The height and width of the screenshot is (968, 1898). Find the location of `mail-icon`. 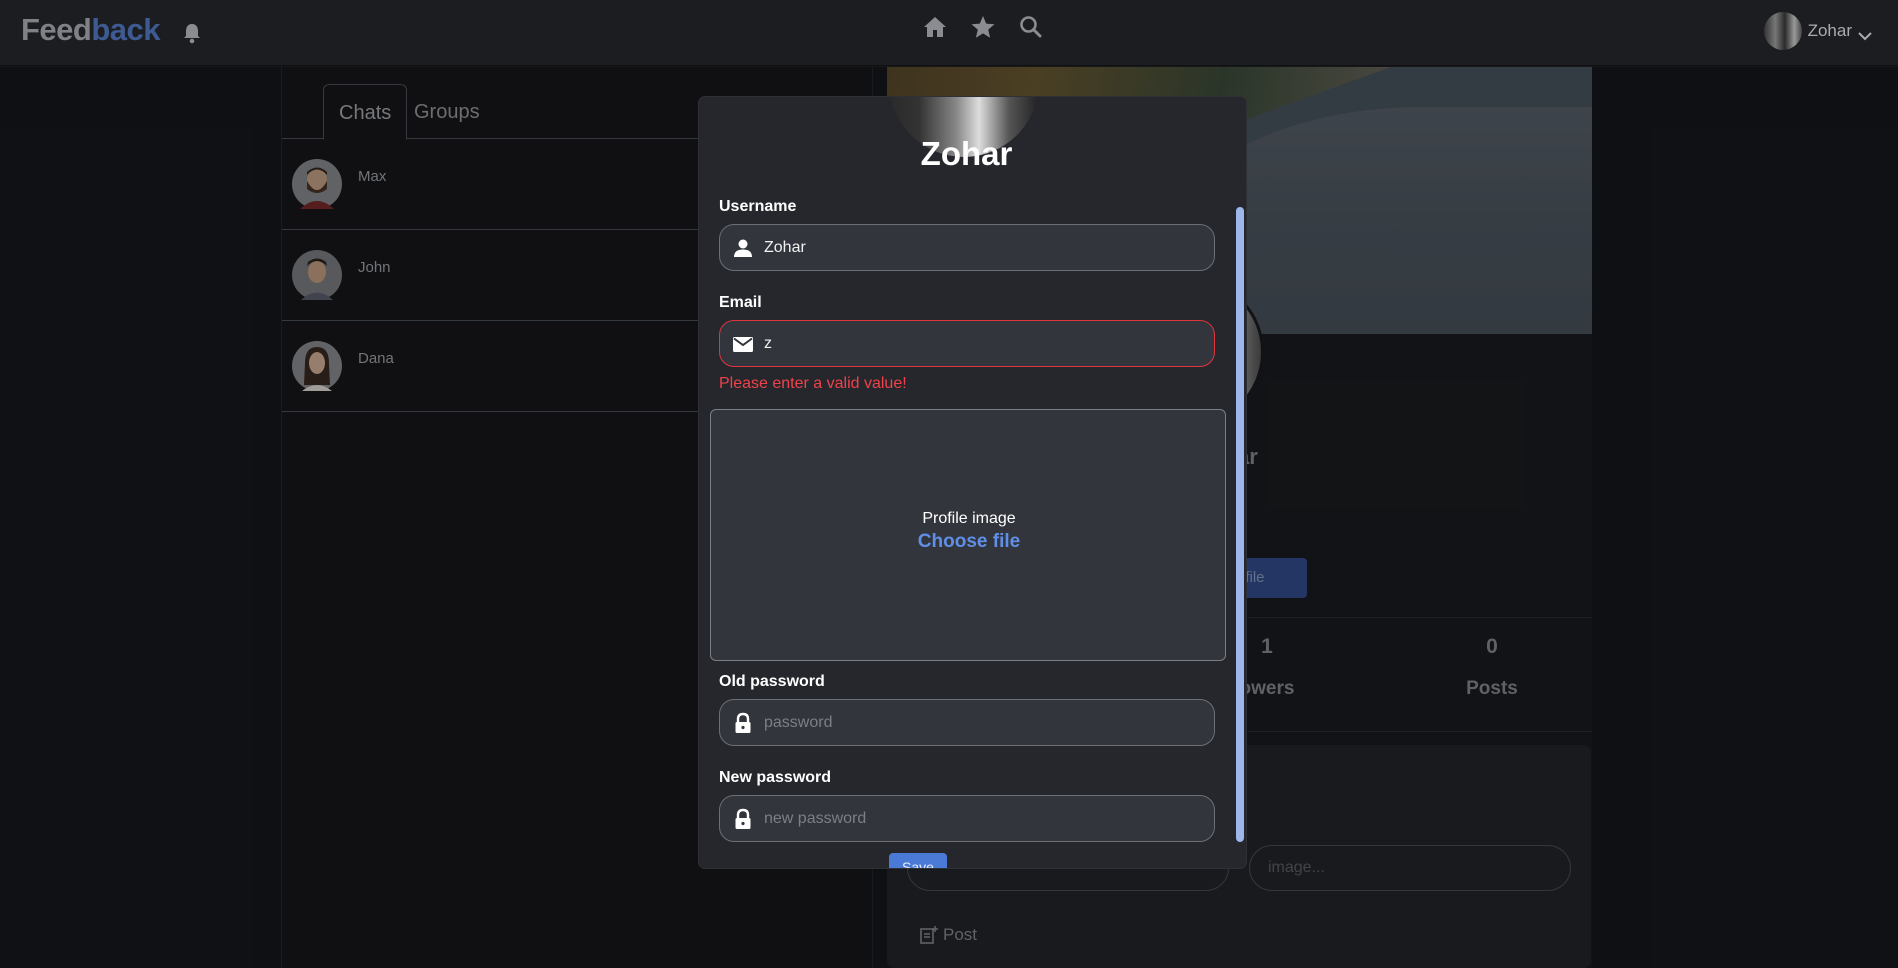

mail-icon is located at coordinates (743, 344).